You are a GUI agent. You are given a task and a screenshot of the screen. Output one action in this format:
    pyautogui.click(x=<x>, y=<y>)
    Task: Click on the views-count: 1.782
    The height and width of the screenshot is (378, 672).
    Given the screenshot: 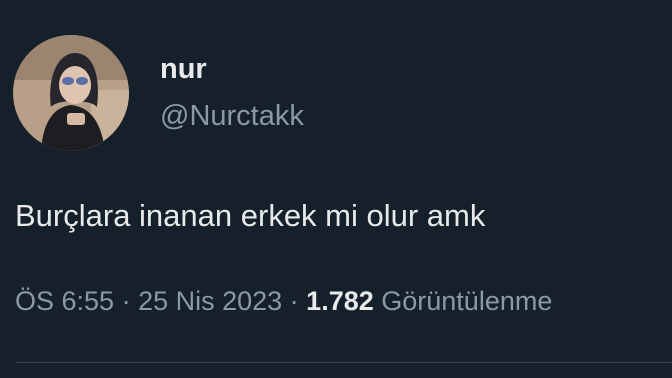 What is the action you would take?
    pyautogui.click(x=340, y=301)
    